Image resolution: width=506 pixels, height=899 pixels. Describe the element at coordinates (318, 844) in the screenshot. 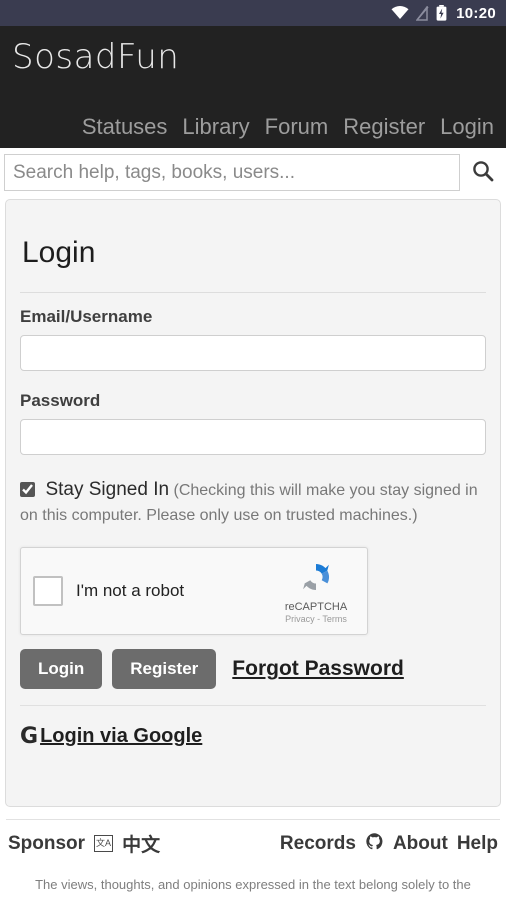

I see `footer-records-link: Records` at that location.